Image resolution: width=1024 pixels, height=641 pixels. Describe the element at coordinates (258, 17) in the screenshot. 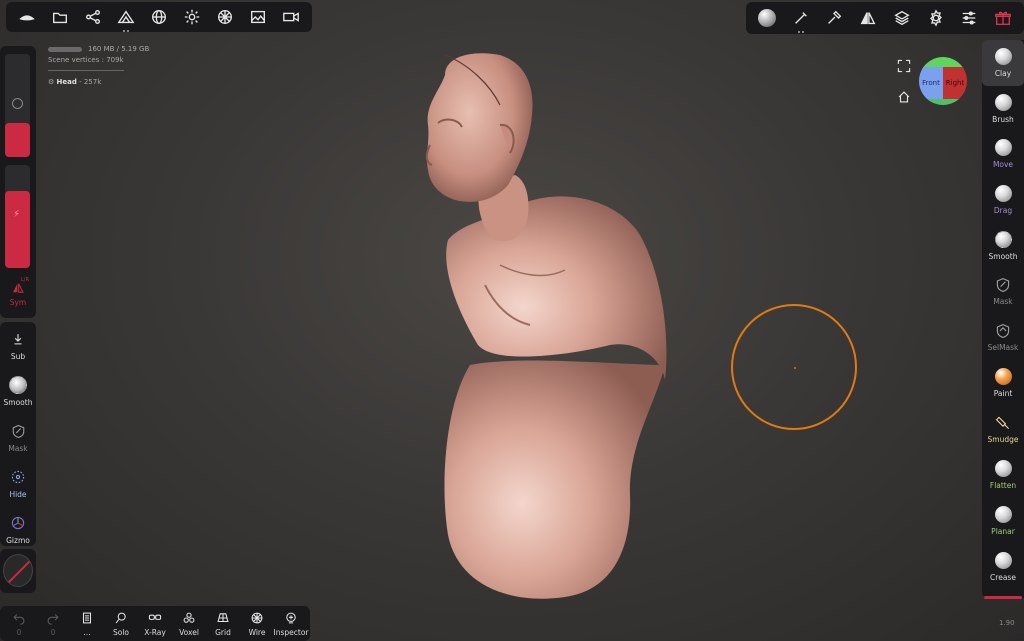

I see `image-icon` at that location.